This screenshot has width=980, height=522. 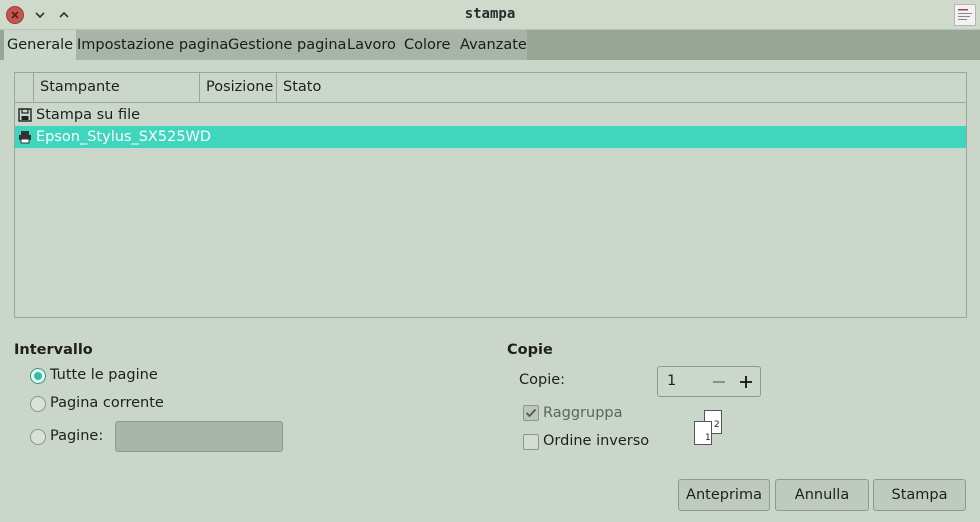 I want to click on printer-list-header: Stampante Posizione Stato, so click(x=490, y=88).